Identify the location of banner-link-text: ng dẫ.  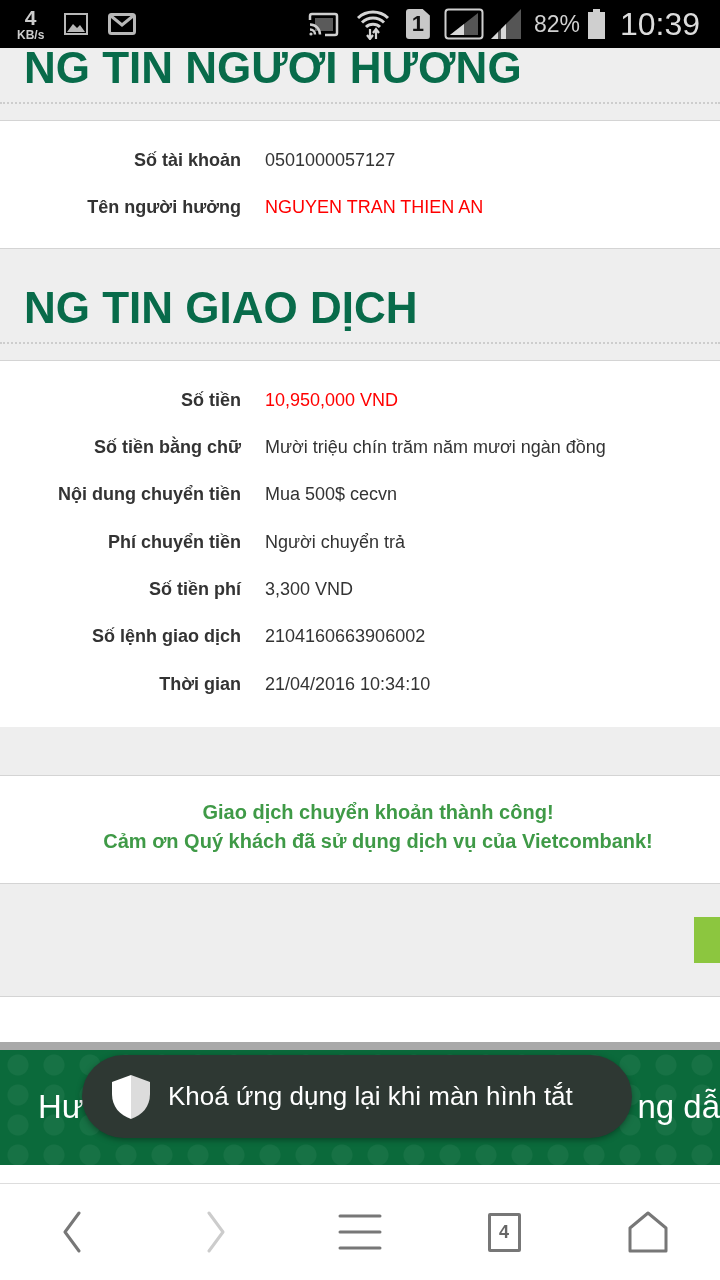
(678, 1107).